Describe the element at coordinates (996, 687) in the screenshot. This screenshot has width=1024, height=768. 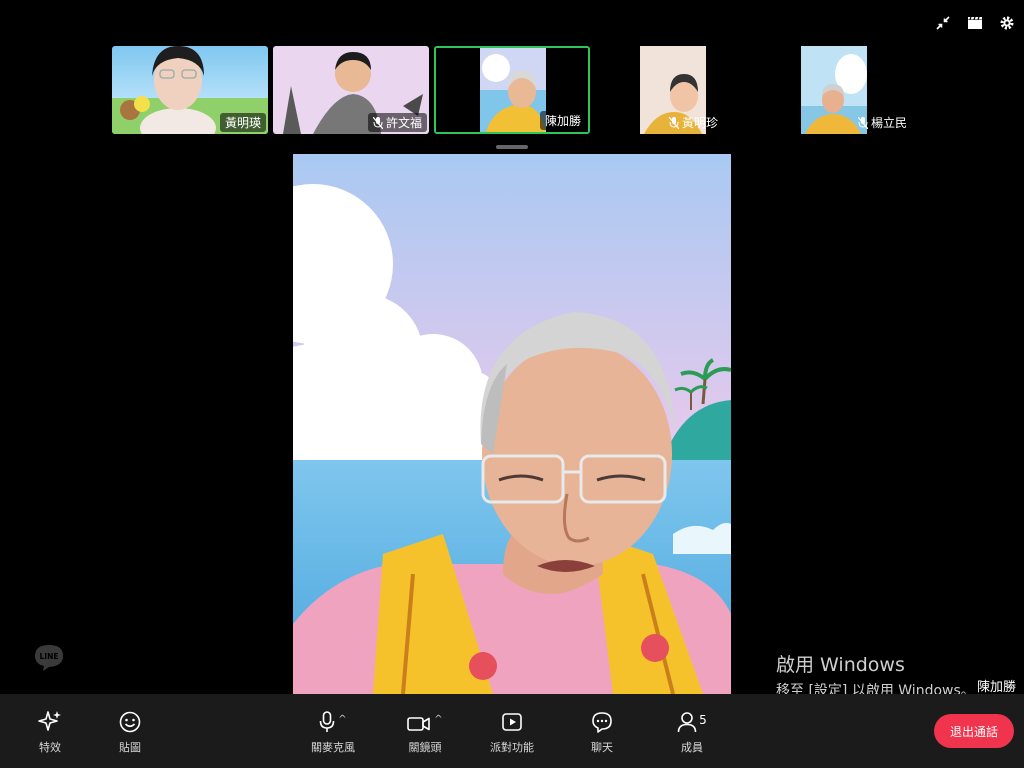
I see `main-speaker-name: 陳加勝` at that location.